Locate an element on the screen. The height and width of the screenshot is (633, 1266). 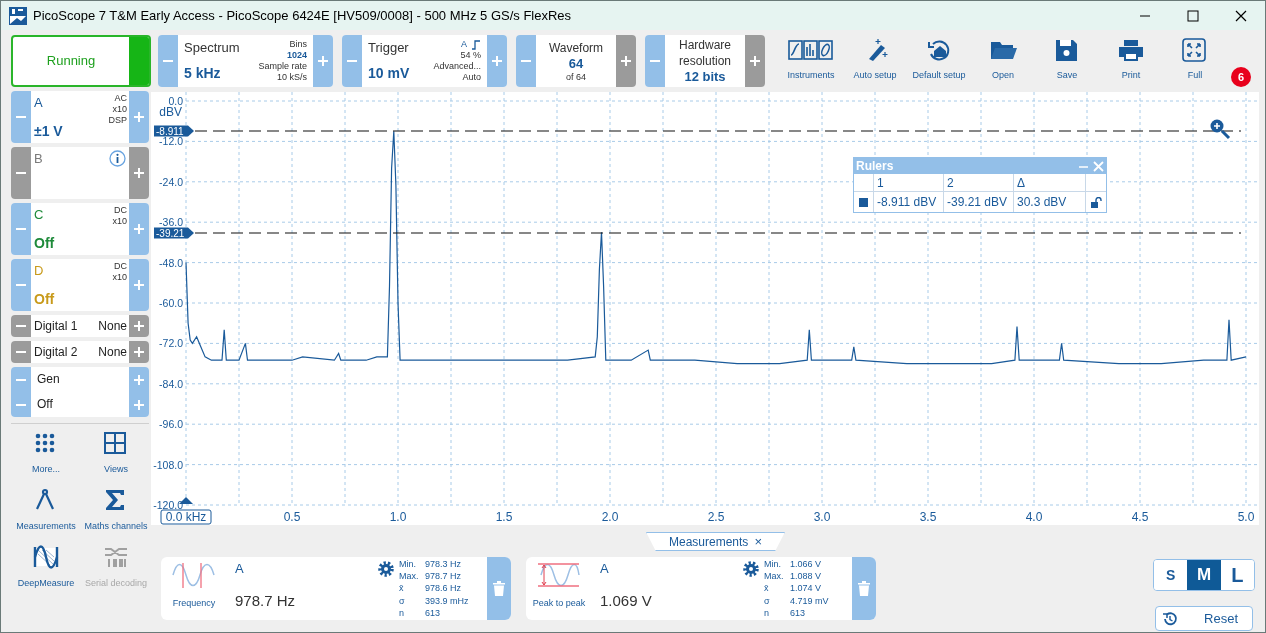
tool-button: Maths channels is located at coordinates (116, 512).